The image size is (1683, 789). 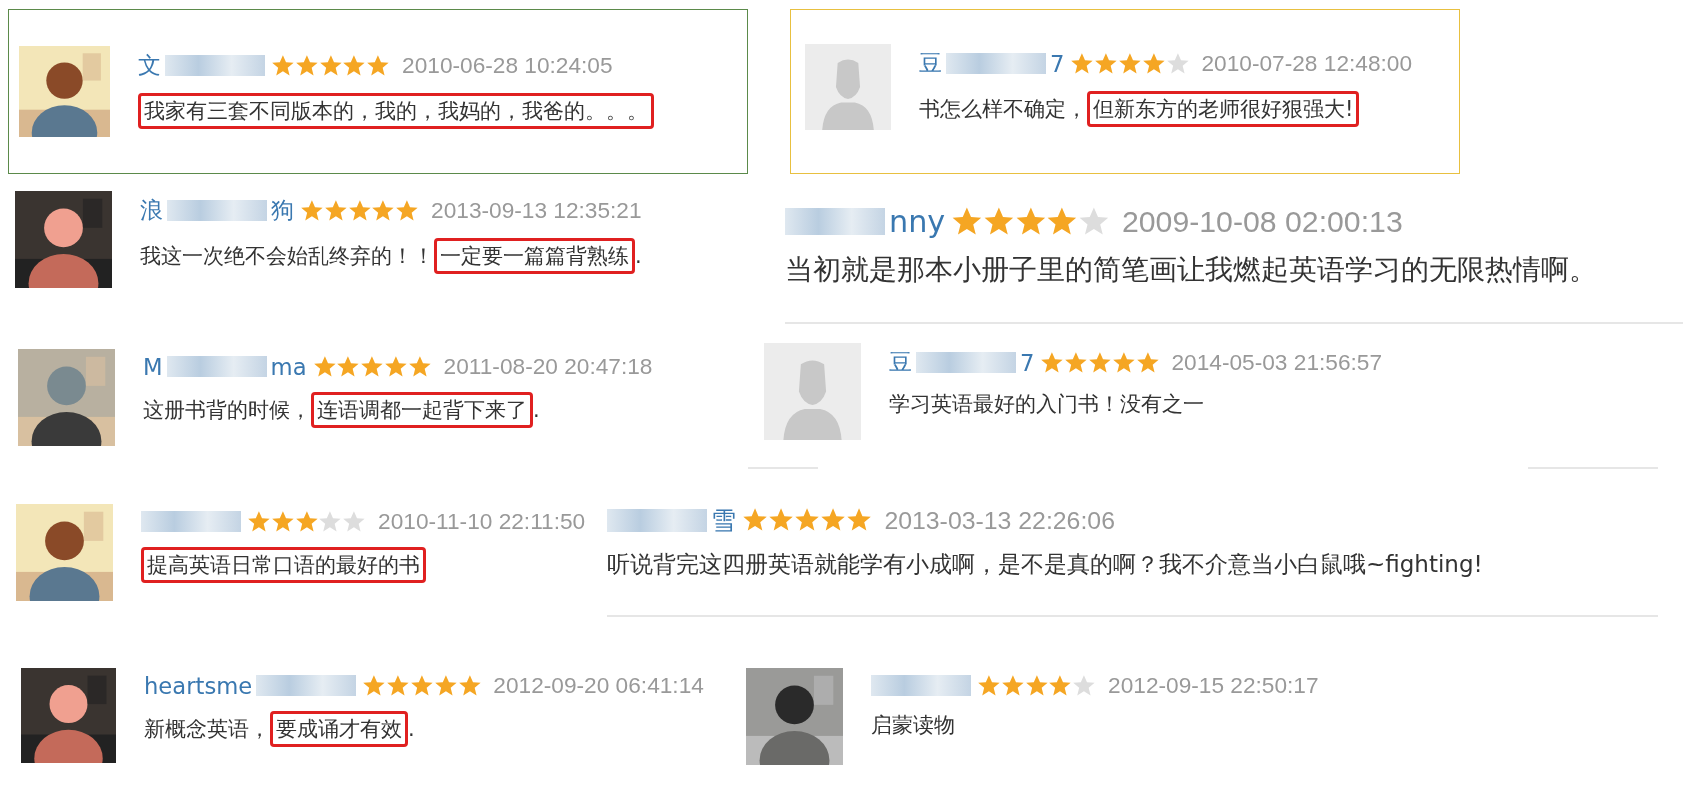 I want to click on review-text: 但新东方的老师很好狠强大!, so click(x=1223, y=109).